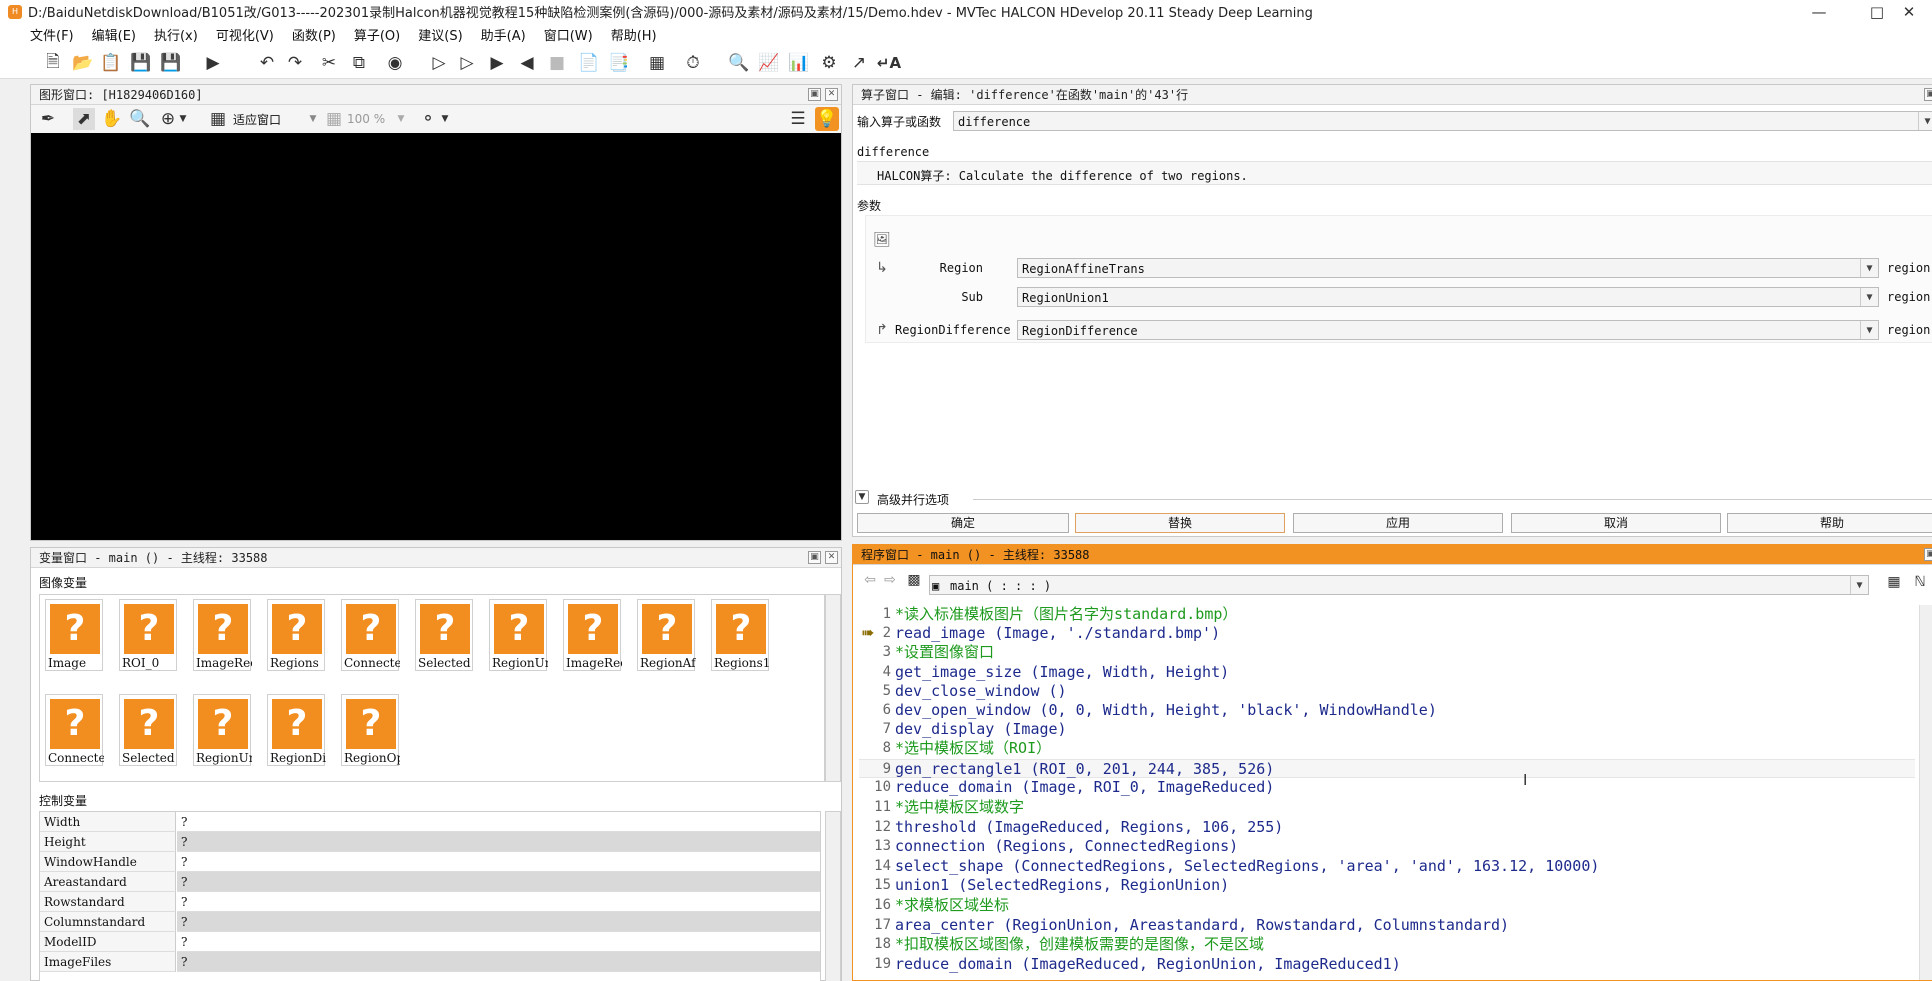 This screenshot has height=981, width=1932. Describe the element at coordinates (53, 63) in the screenshot. I see `new-file-icon: 🗎` at that location.